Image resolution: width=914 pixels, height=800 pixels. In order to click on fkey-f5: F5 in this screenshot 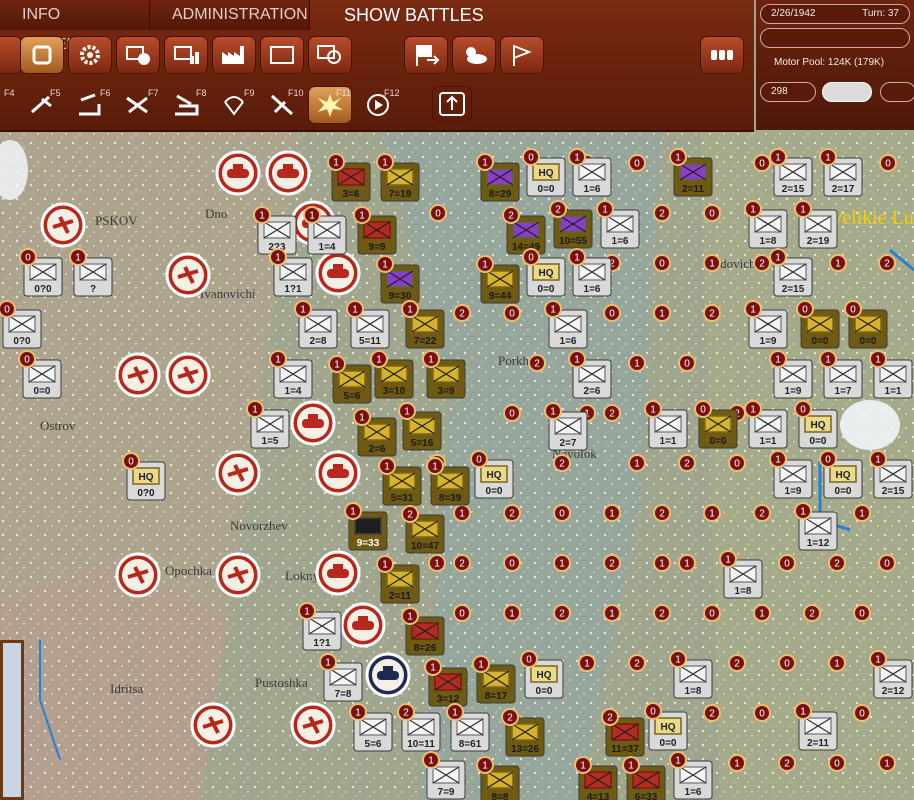, I will do `click(55, 93)`.